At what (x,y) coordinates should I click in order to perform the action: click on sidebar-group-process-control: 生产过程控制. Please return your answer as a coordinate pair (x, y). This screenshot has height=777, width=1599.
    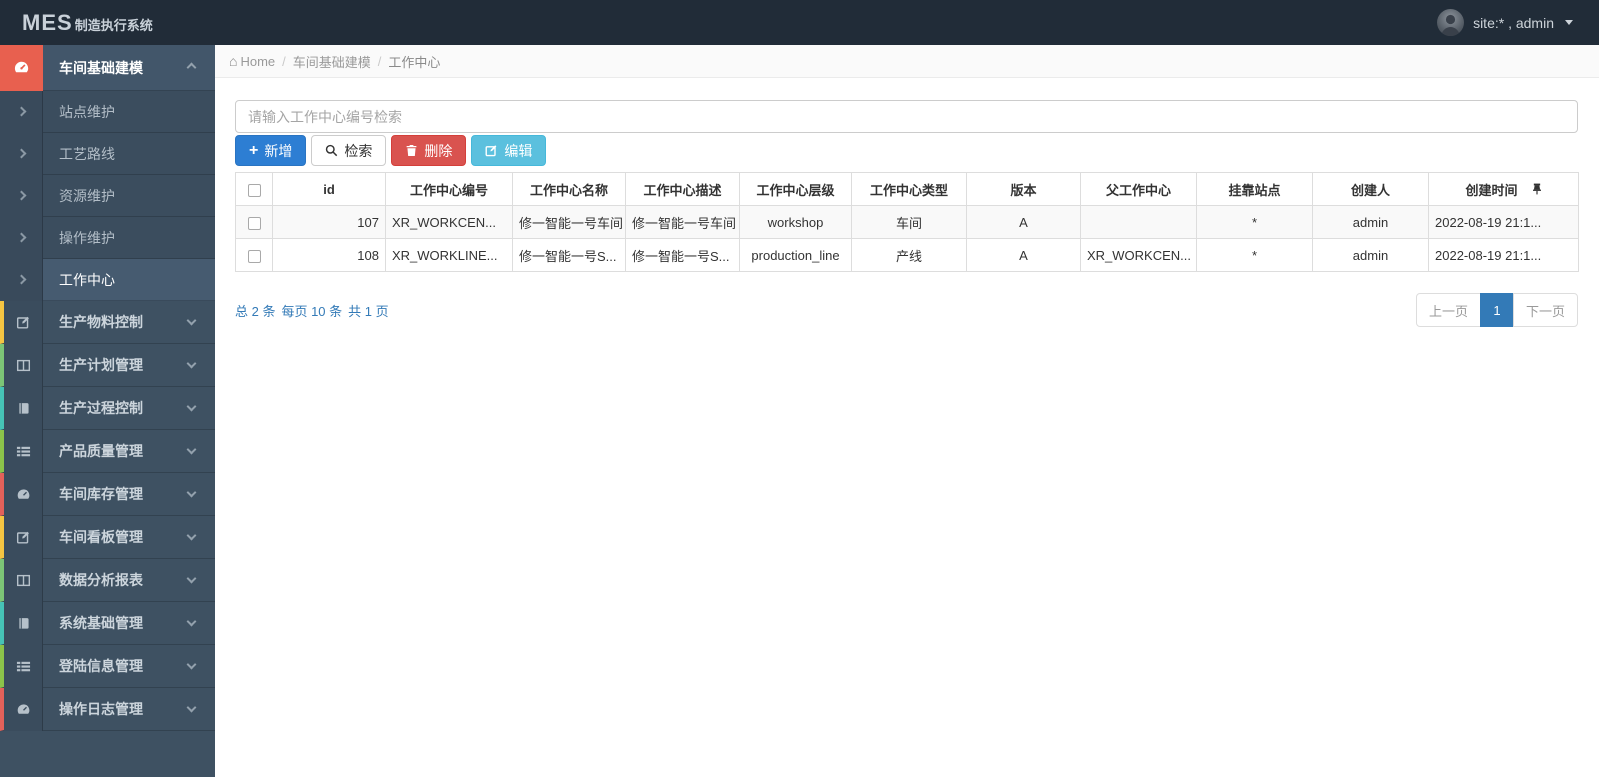
    Looking at the image, I should click on (107, 408).